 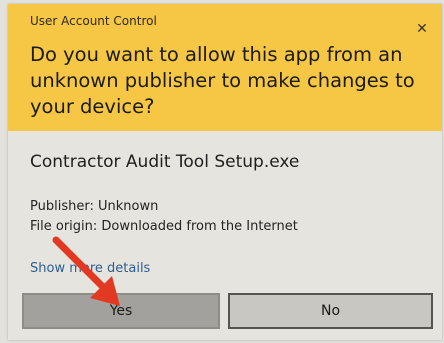 What do you see at coordinates (422, 29) in the screenshot?
I see `close-icon: ✕` at bounding box center [422, 29].